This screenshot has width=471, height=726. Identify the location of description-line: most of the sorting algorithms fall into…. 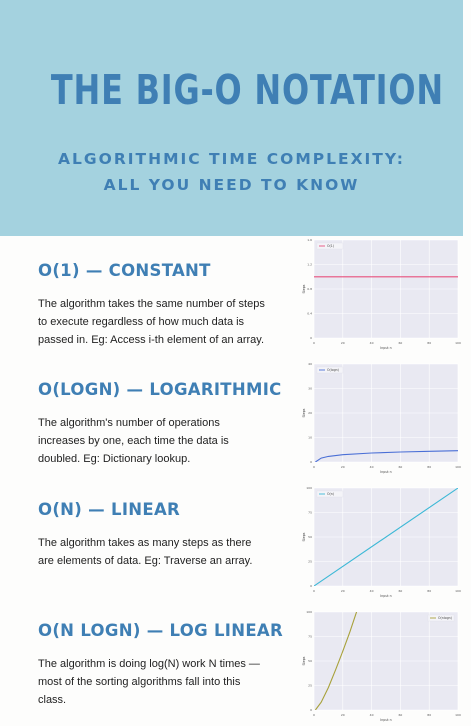
(139, 682).